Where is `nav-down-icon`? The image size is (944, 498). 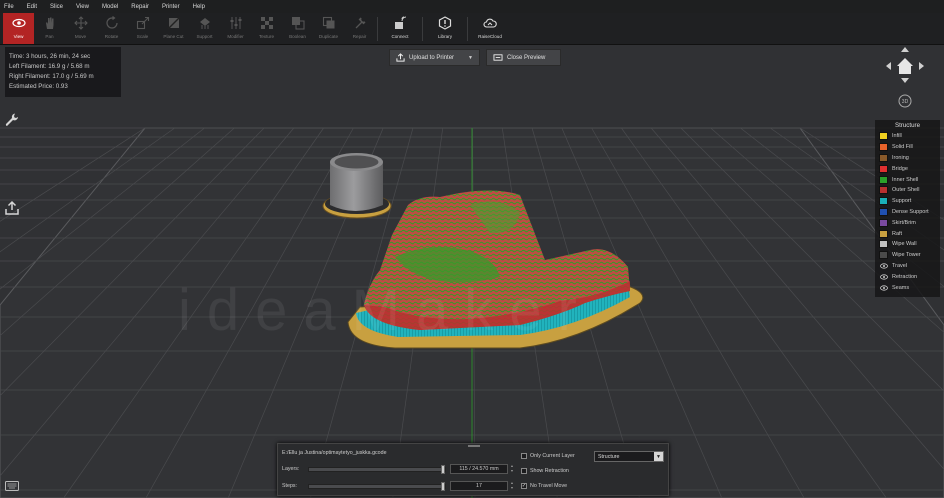
nav-down-icon is located at coordinates (905, 80).